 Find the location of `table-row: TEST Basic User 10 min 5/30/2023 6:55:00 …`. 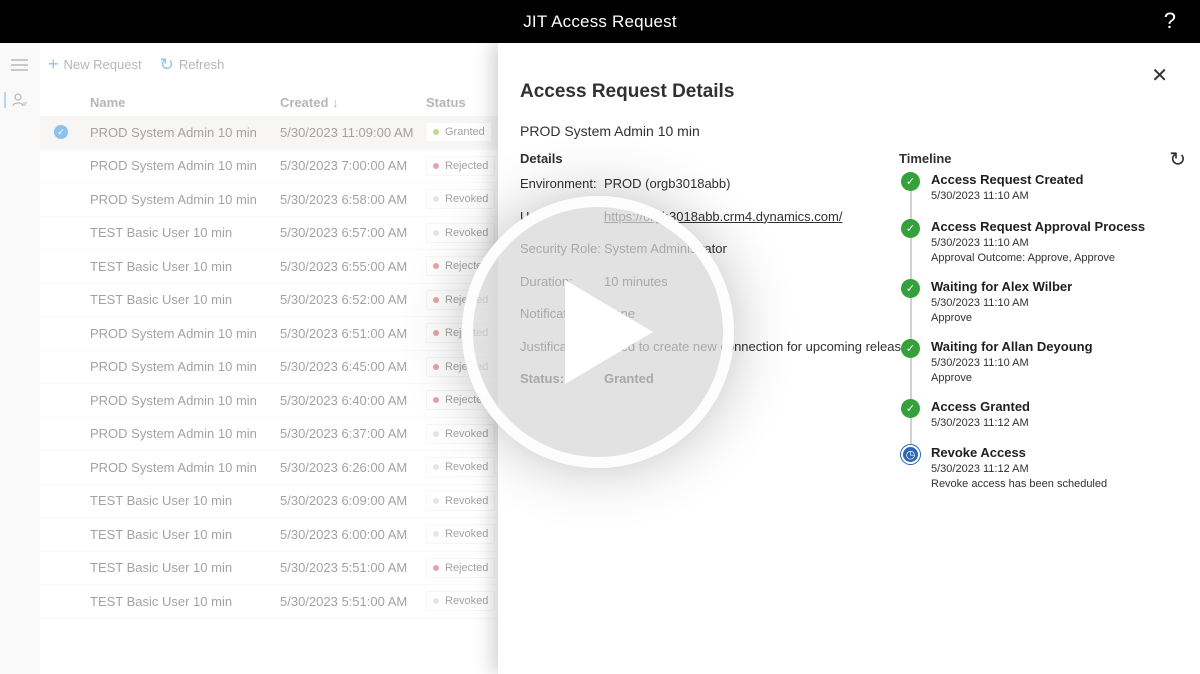

table-row: TEST Basic User 10 min 5/30/2023 6:55:00 … is located at coordinates (270, 267).